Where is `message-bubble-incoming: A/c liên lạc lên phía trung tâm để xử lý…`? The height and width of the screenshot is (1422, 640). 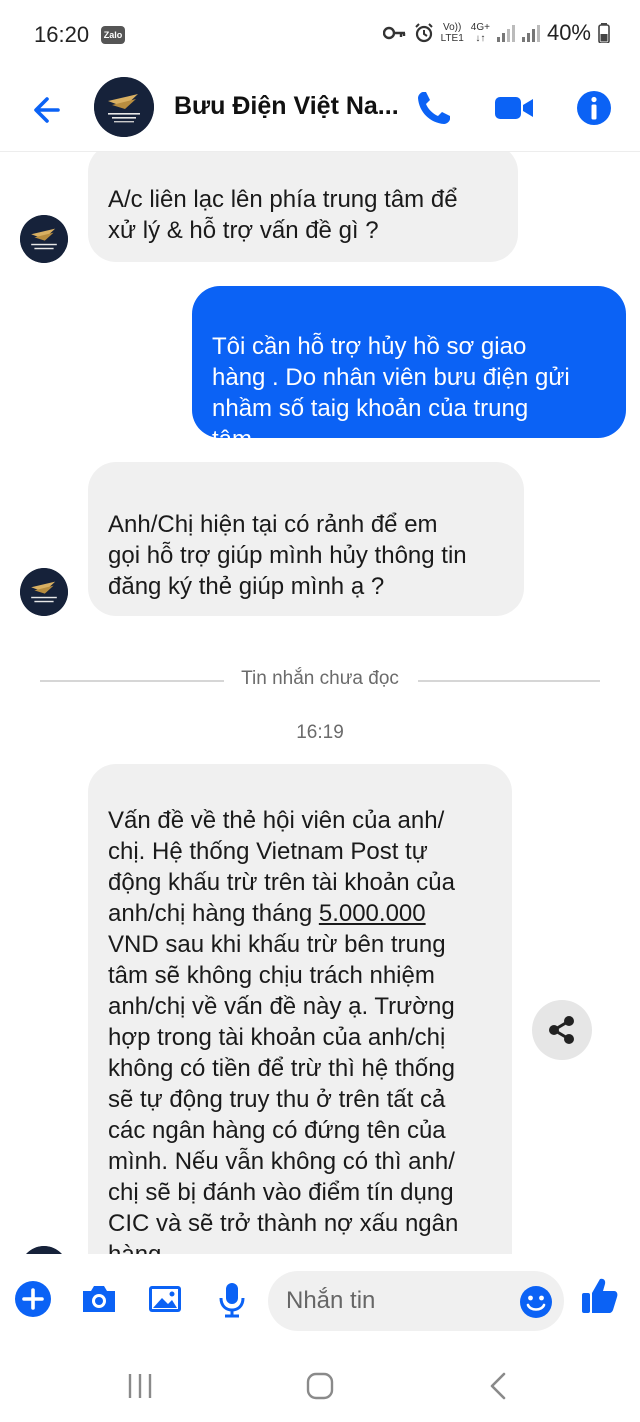
message-bubble-incoming: A/c liên lạc lên phía trung tâm để xử lý… is located at coordinates (303, 207).